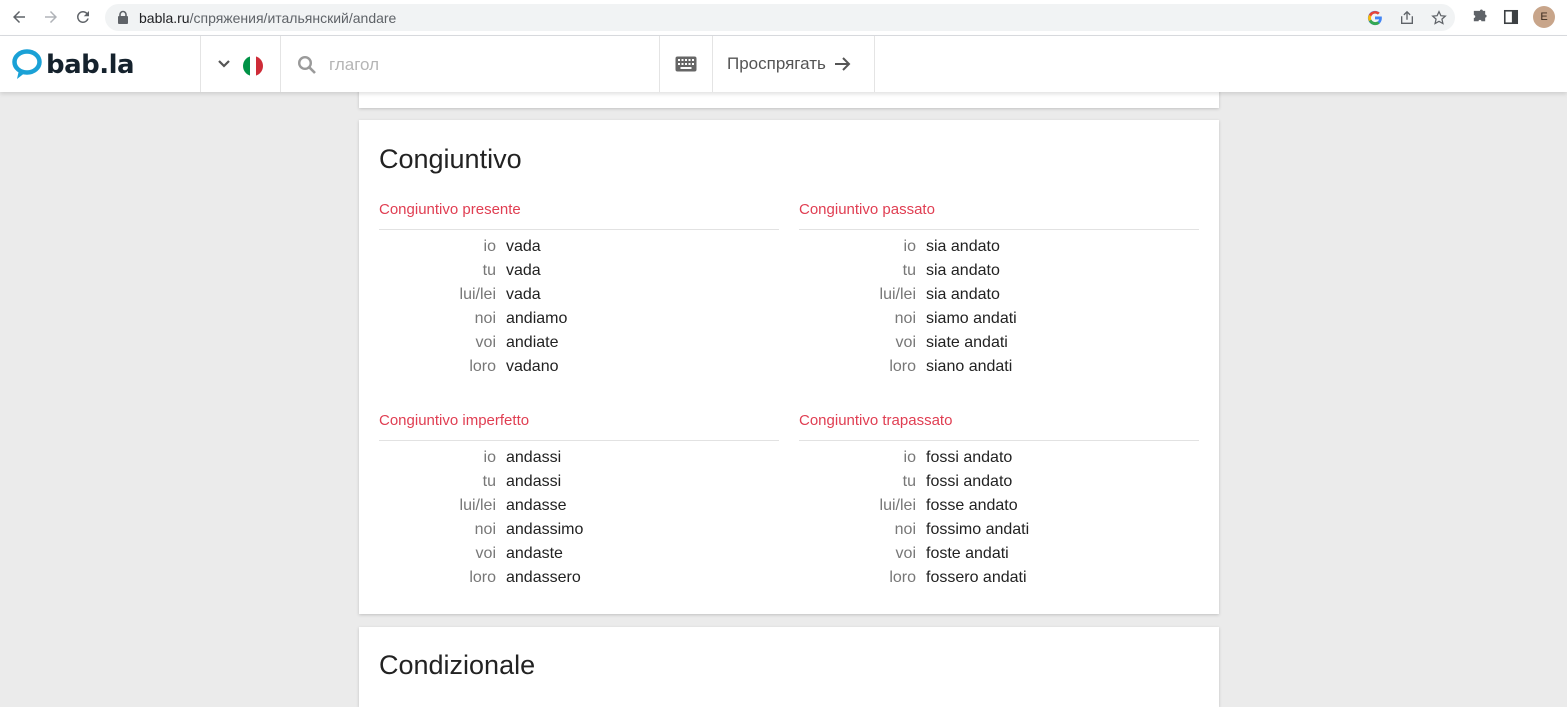 This screenshot has width=1567, height=707. Describe the element at coordinates (579, 506) in the screenshot. I see `conjugation-row: lui/lei andasse` at that location.